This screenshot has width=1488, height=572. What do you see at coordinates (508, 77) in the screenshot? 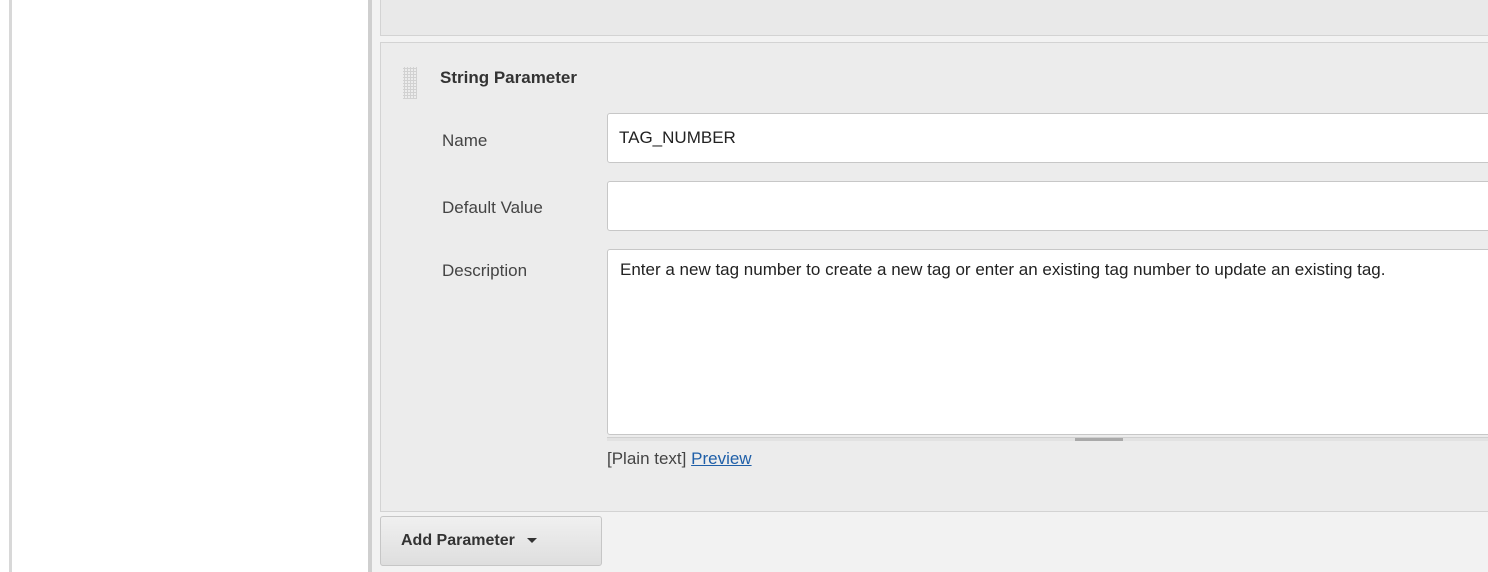
I see `parameter-type-title: String Parameter` at bounding box center [508, 77].